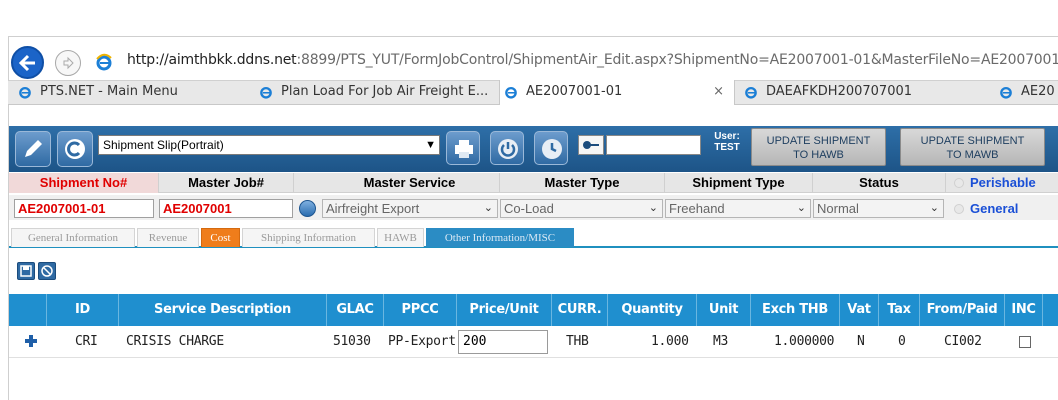 Image resolution: width=1058 pixels, height=400 pixels. What do you see at coordinates (73, 237) in the screenshot?
I see `tab-general-information: General Information` at bounding box center [73, 237].